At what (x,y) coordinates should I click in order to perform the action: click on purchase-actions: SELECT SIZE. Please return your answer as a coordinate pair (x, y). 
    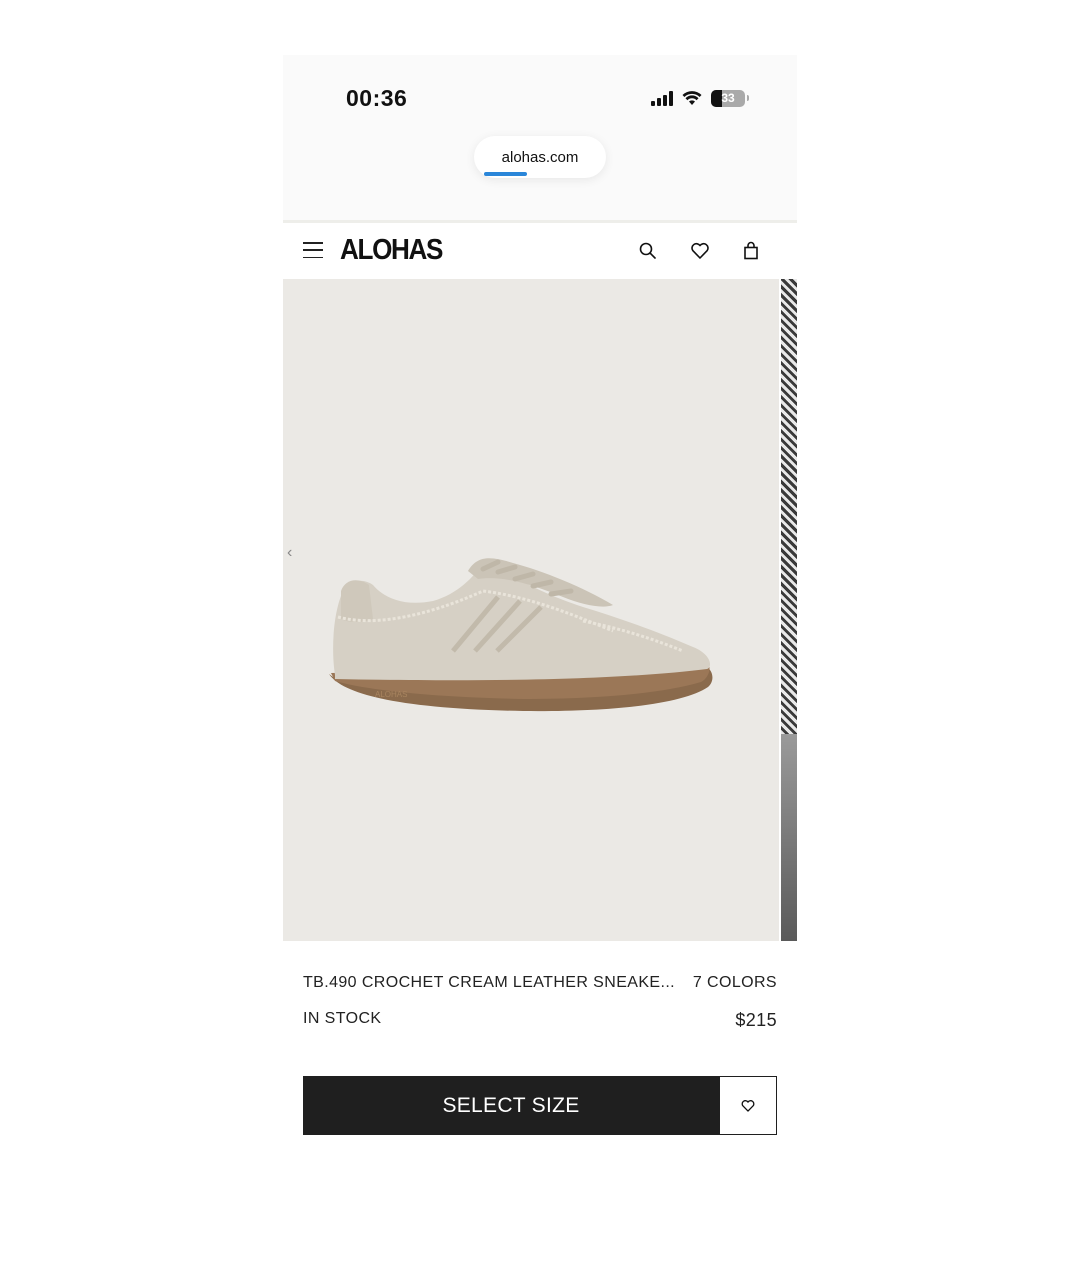
    Looking at the image, I should click on (540, 1105).